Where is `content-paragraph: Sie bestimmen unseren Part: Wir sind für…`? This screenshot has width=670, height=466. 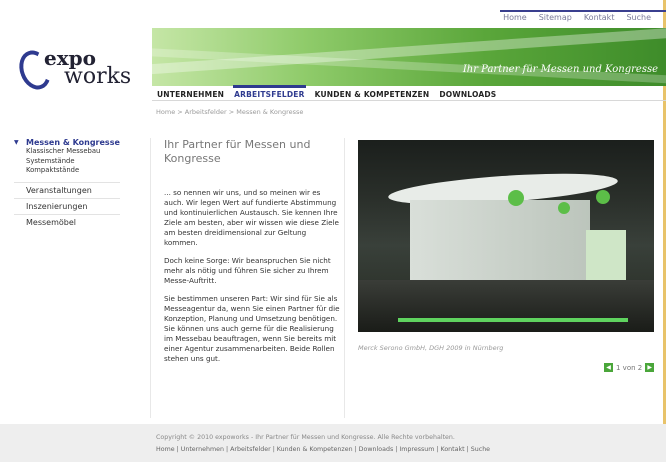
content-paragraph: Sie bestimmen unseren Part: Wir sind für… is located at coordinates (252, 328).